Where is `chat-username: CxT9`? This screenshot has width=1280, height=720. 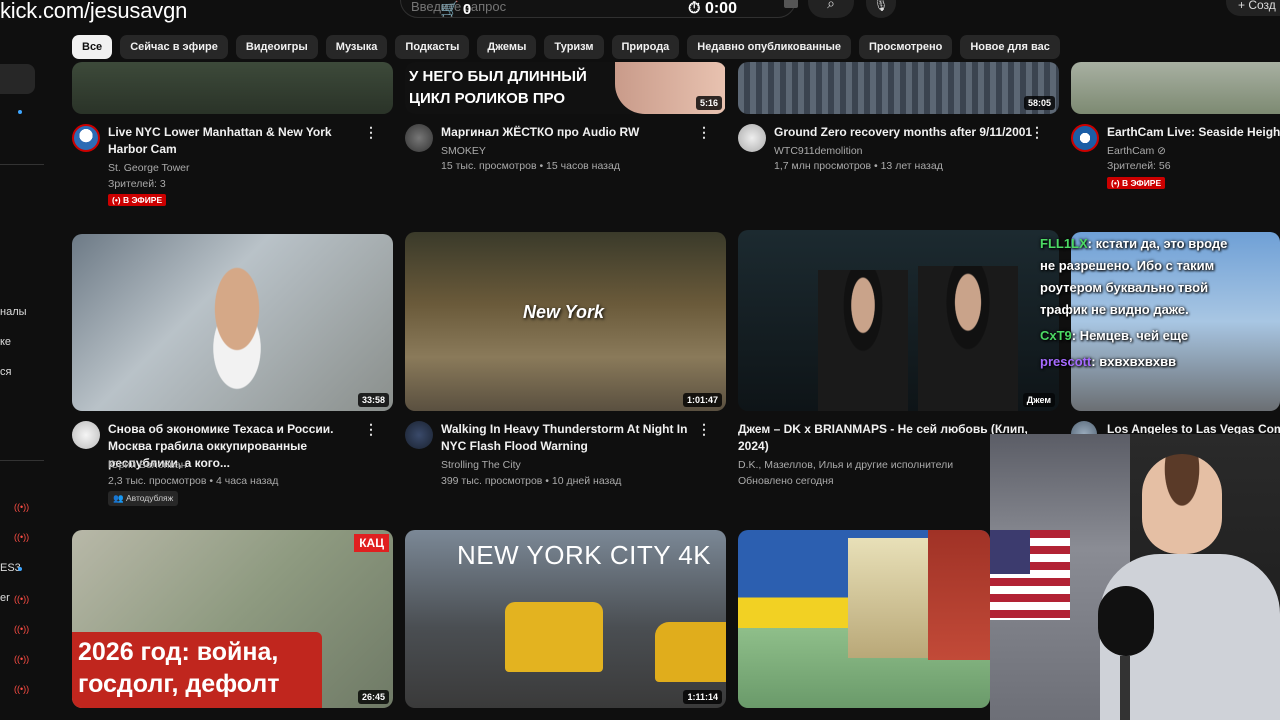 chat-username: CxT9 is located at coordinates (1056, 335).